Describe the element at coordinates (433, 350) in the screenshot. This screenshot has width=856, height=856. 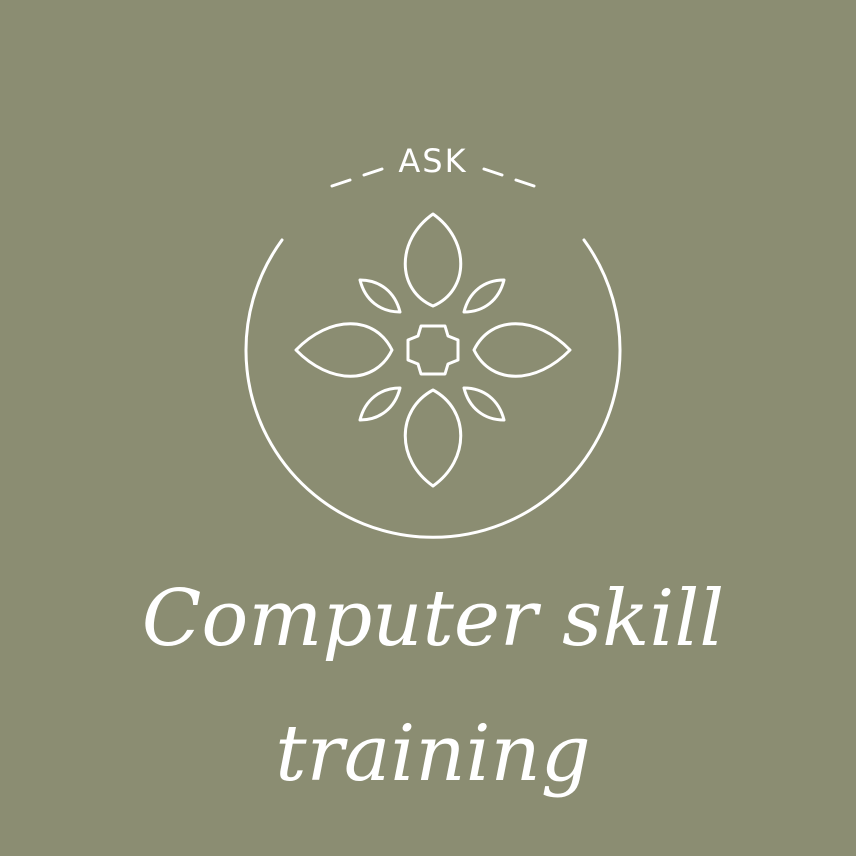
I see `four-petal-flower-icon` at that location.